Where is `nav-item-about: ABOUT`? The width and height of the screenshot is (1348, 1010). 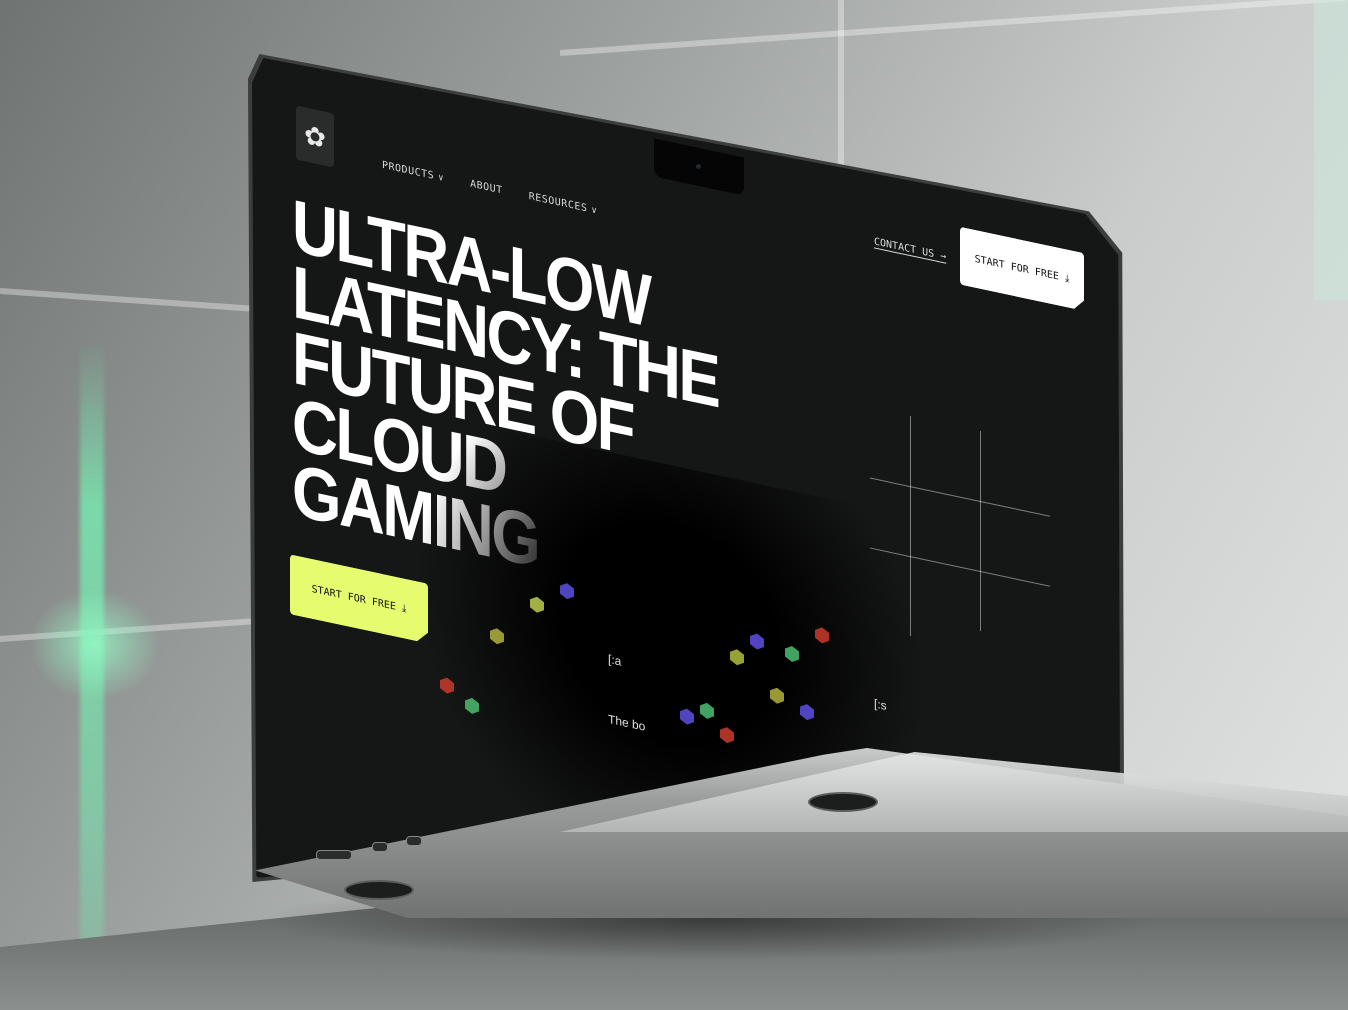
nav-item-about: ABOUT is located at coordinates (486, 188).